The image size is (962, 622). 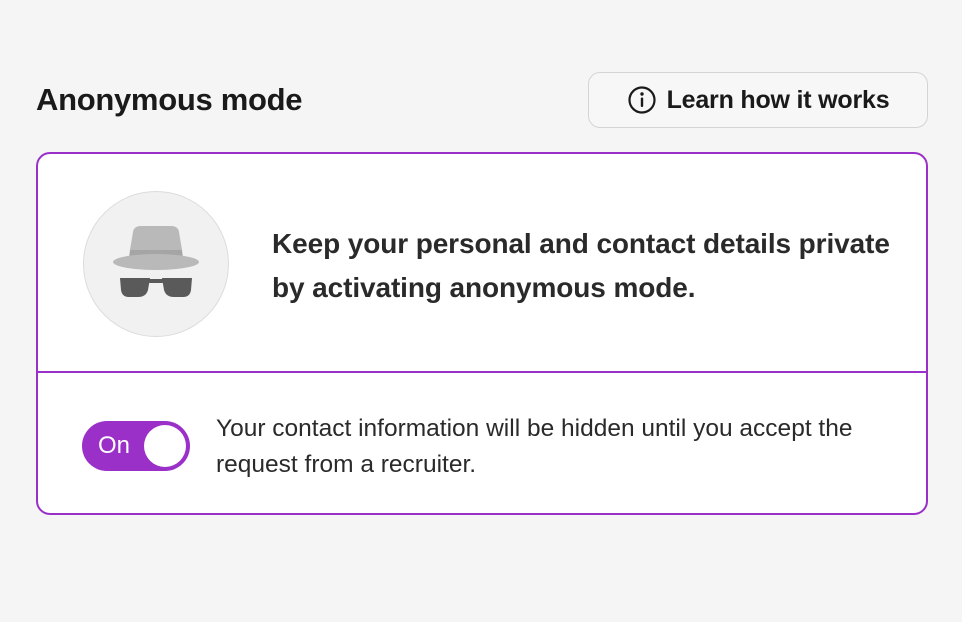 I want to click on learn-how-it-works-button: Learn how it works, so click(x=758, y=100).